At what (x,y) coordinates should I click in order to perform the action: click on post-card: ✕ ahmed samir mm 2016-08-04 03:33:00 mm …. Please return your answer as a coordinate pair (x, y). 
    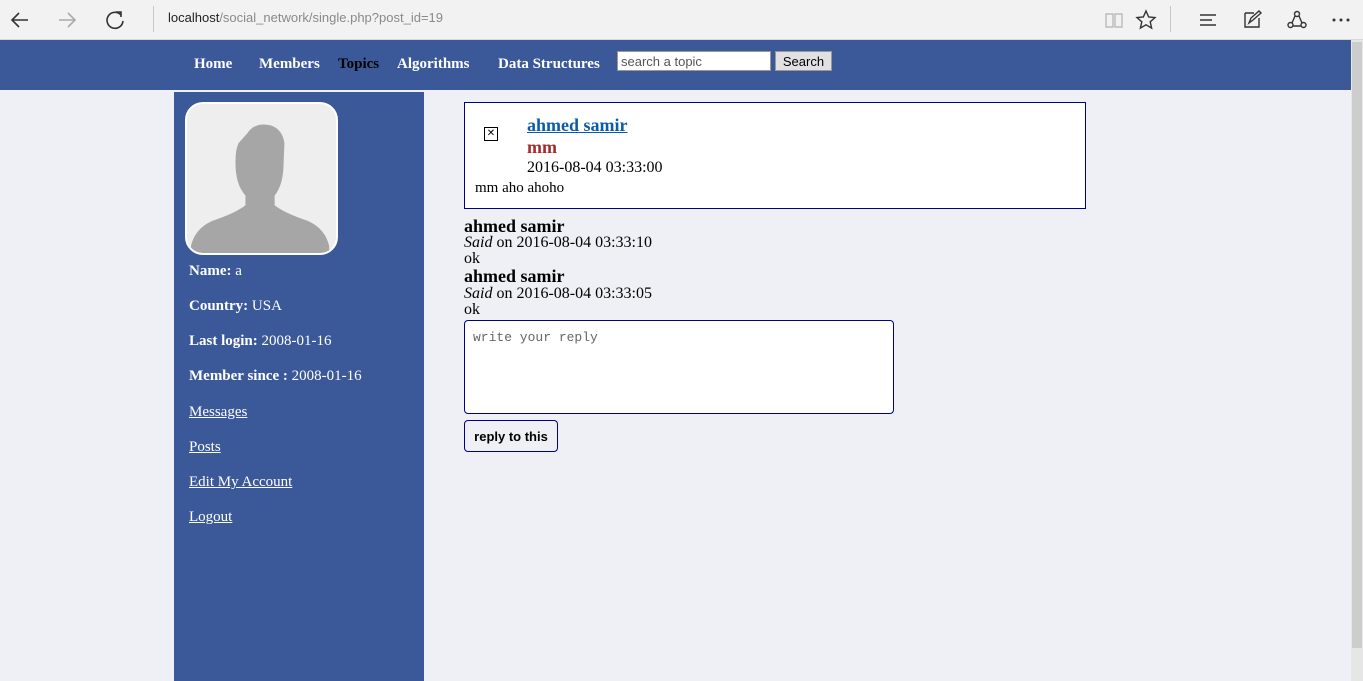
    Looking at the image, I should click on (775, 155).